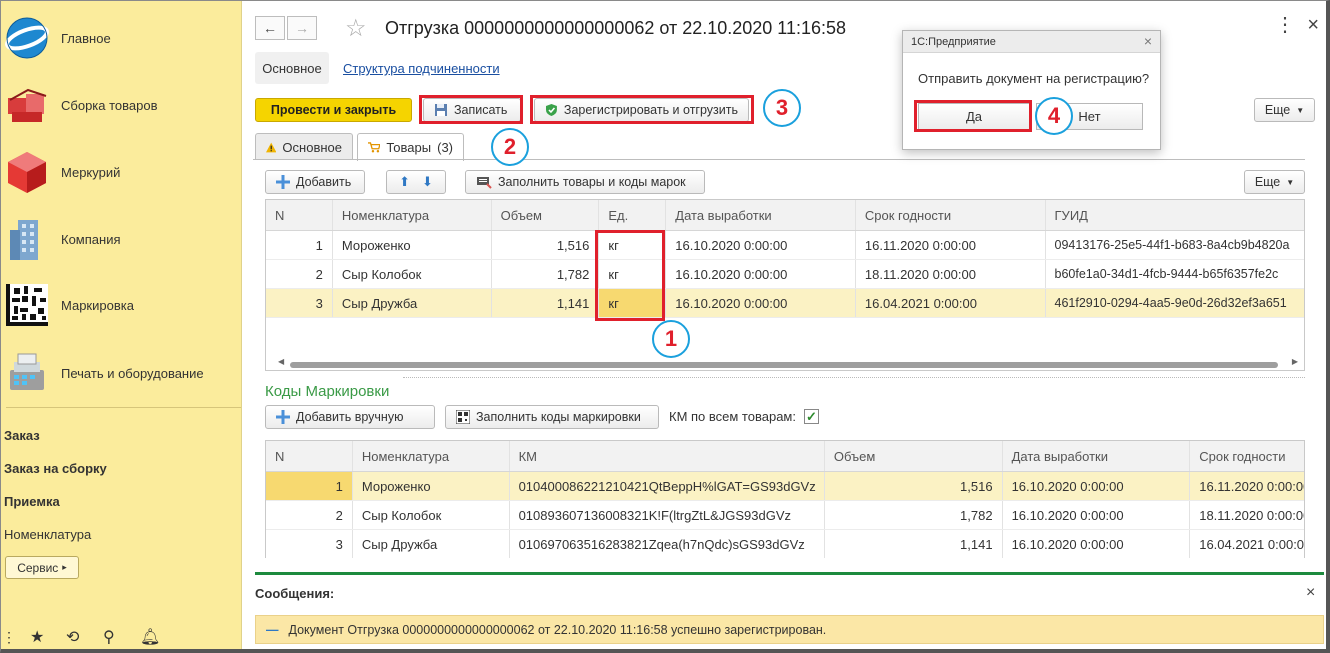  Describe the element at coordinates (1285, 24) in the screenshot. I see `more-options-icon: ⋮` at that location.